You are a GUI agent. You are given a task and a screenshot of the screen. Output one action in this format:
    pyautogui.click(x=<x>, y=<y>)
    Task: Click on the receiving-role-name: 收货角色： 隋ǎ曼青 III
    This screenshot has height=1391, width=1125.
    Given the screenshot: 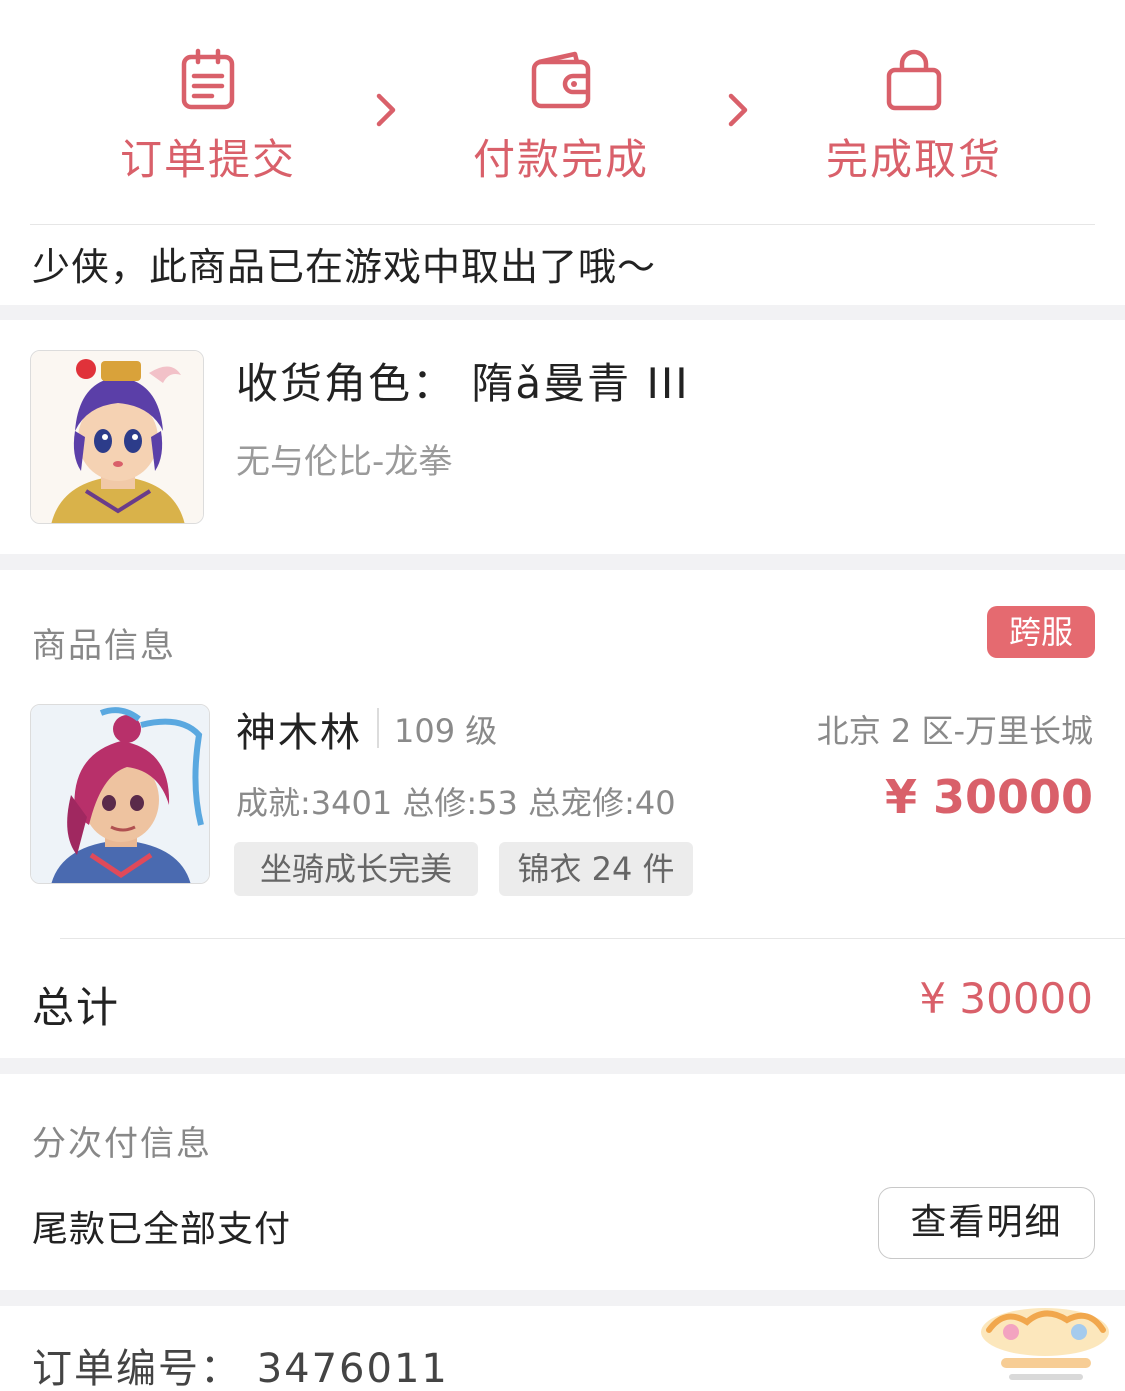 What is the action you would take?
    pyautogui.click(x=463, y=383)
    